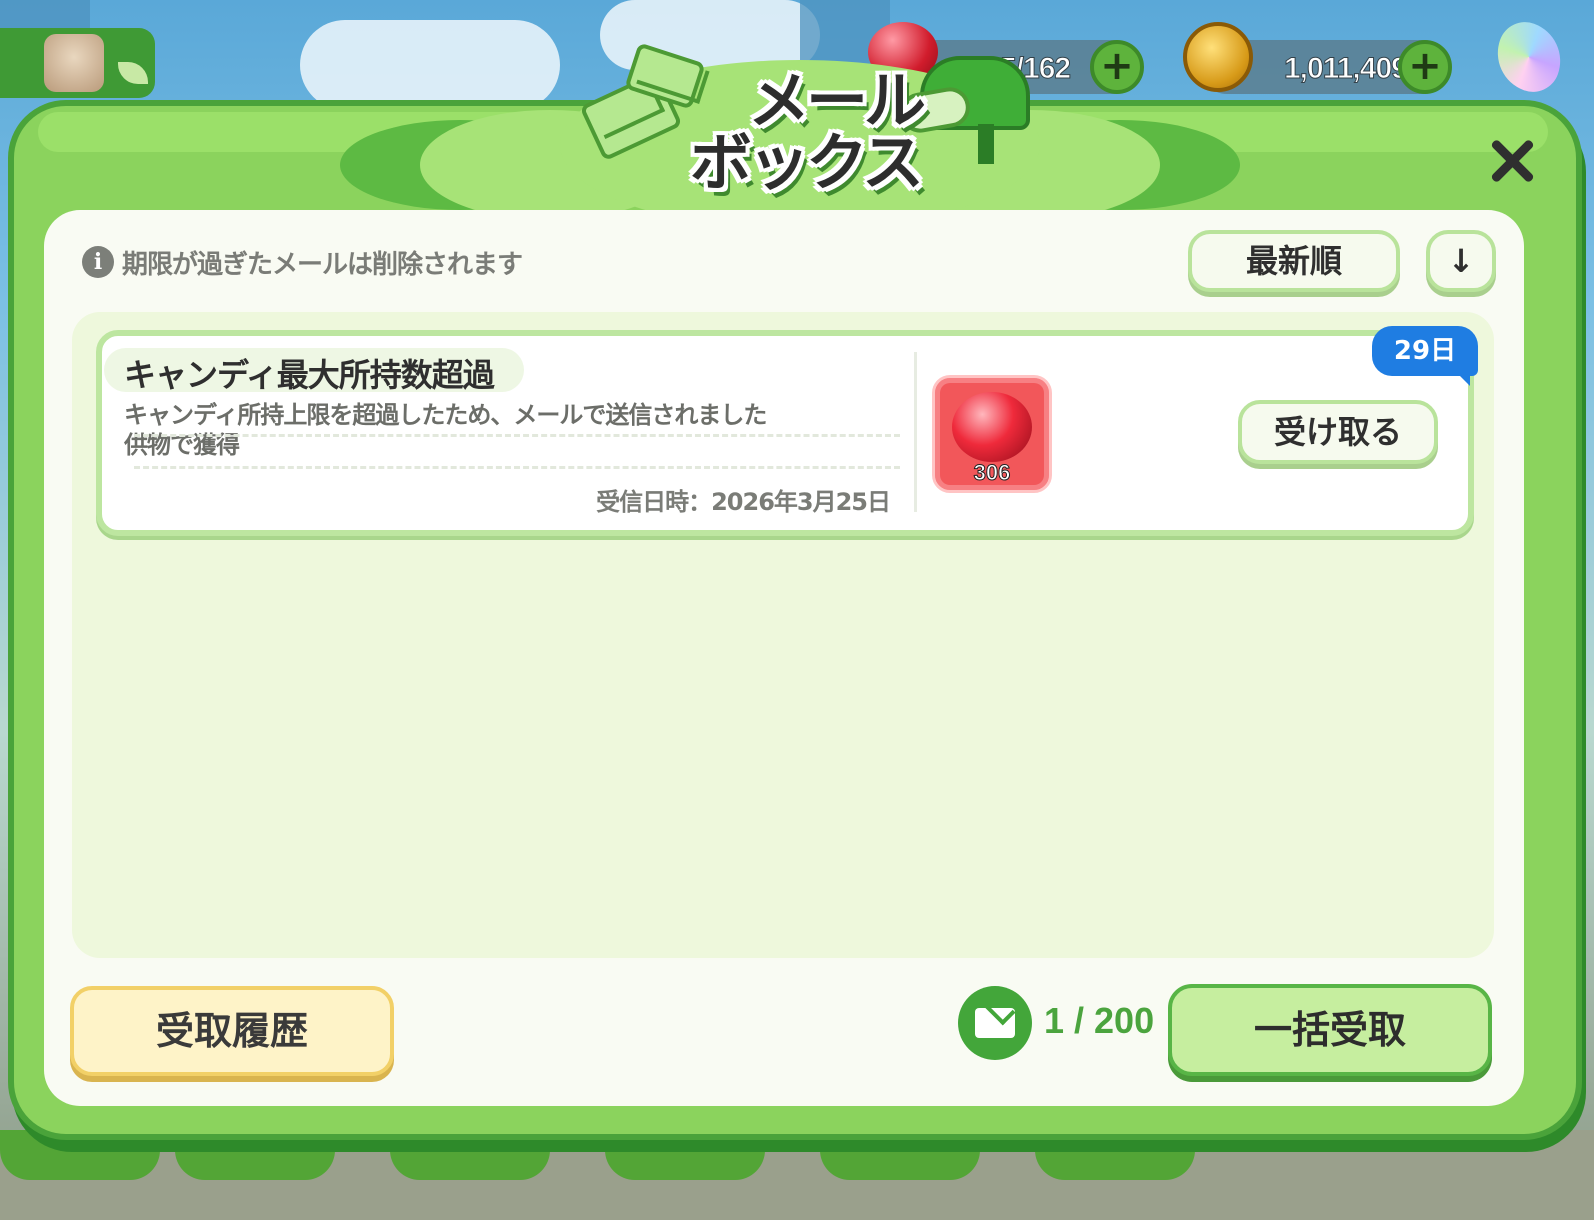  What do you see at coordinates (1425, 356) in the screenshot?
I see `expiry-days-badge: 29日` at bounding box center [1425, 356].